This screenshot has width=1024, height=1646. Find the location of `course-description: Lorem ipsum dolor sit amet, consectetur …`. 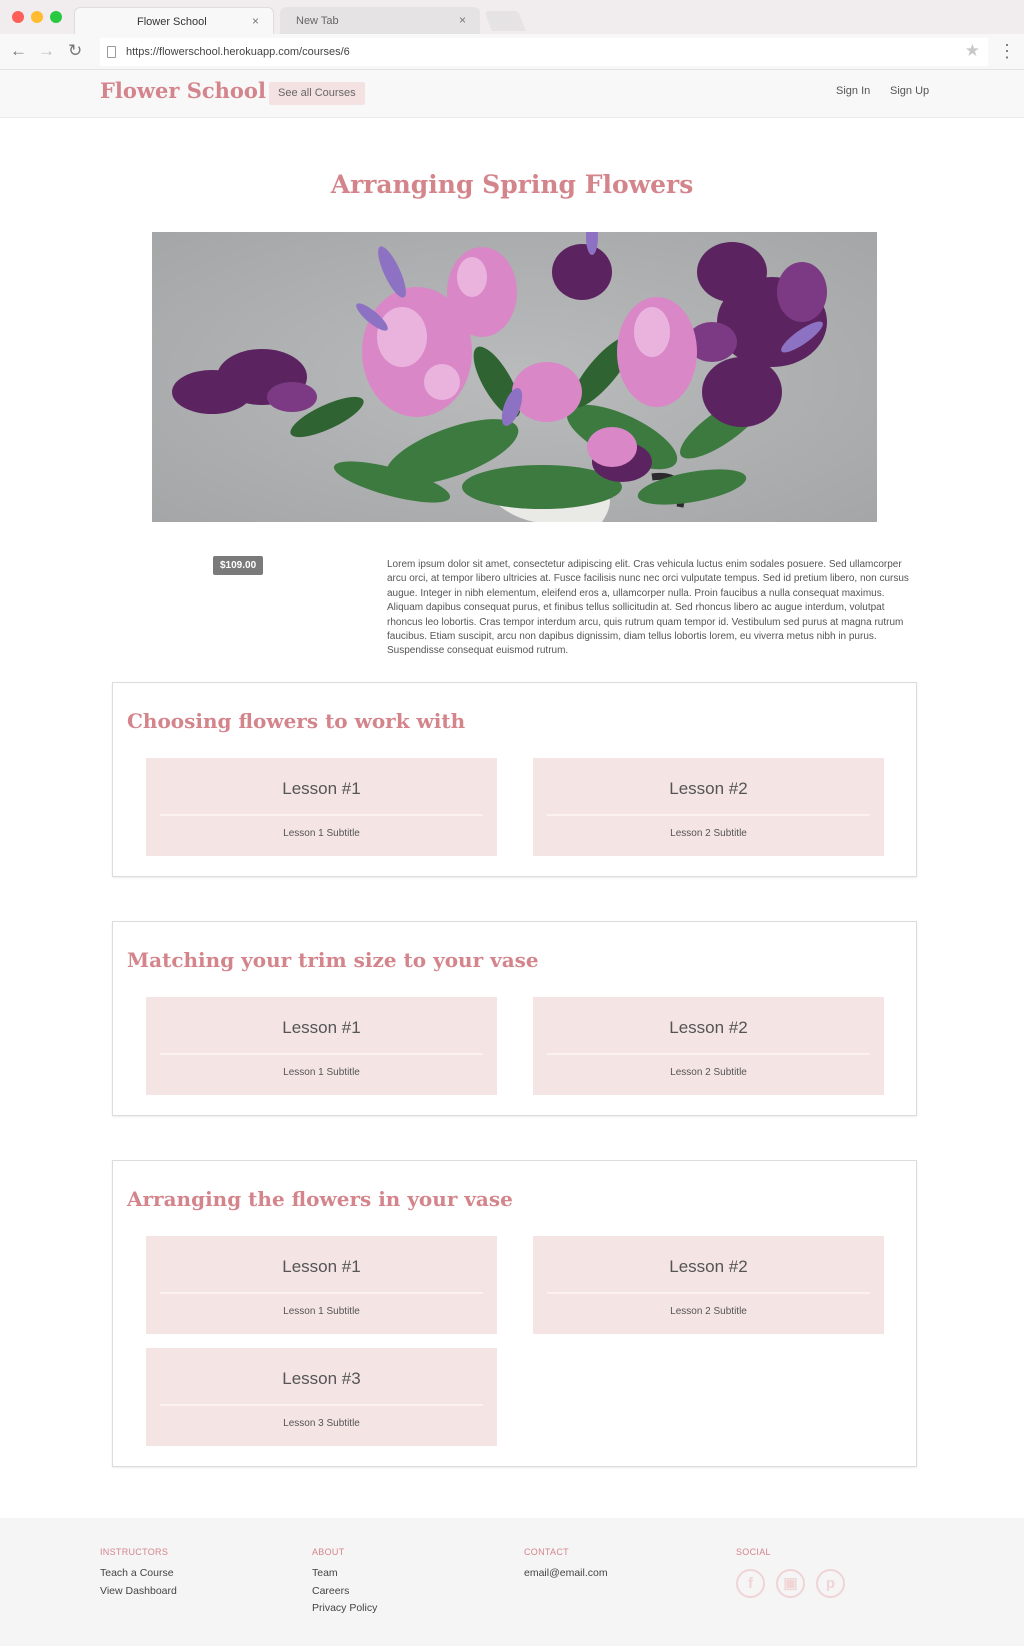

course-description: Lorem ipsum dolor sit amet, consectetur … is located at coordinates (648, 608).